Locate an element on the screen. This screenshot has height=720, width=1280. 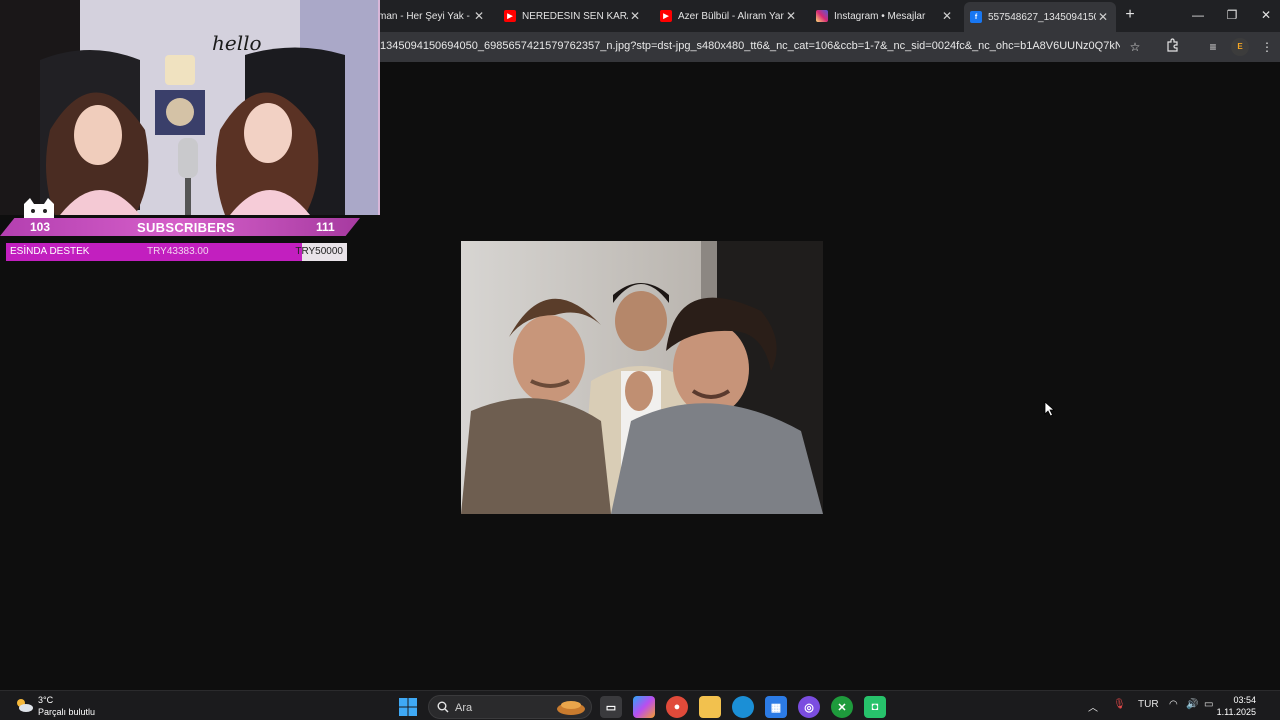
webcam-overlay: hello is located at coordinates (190, 107).